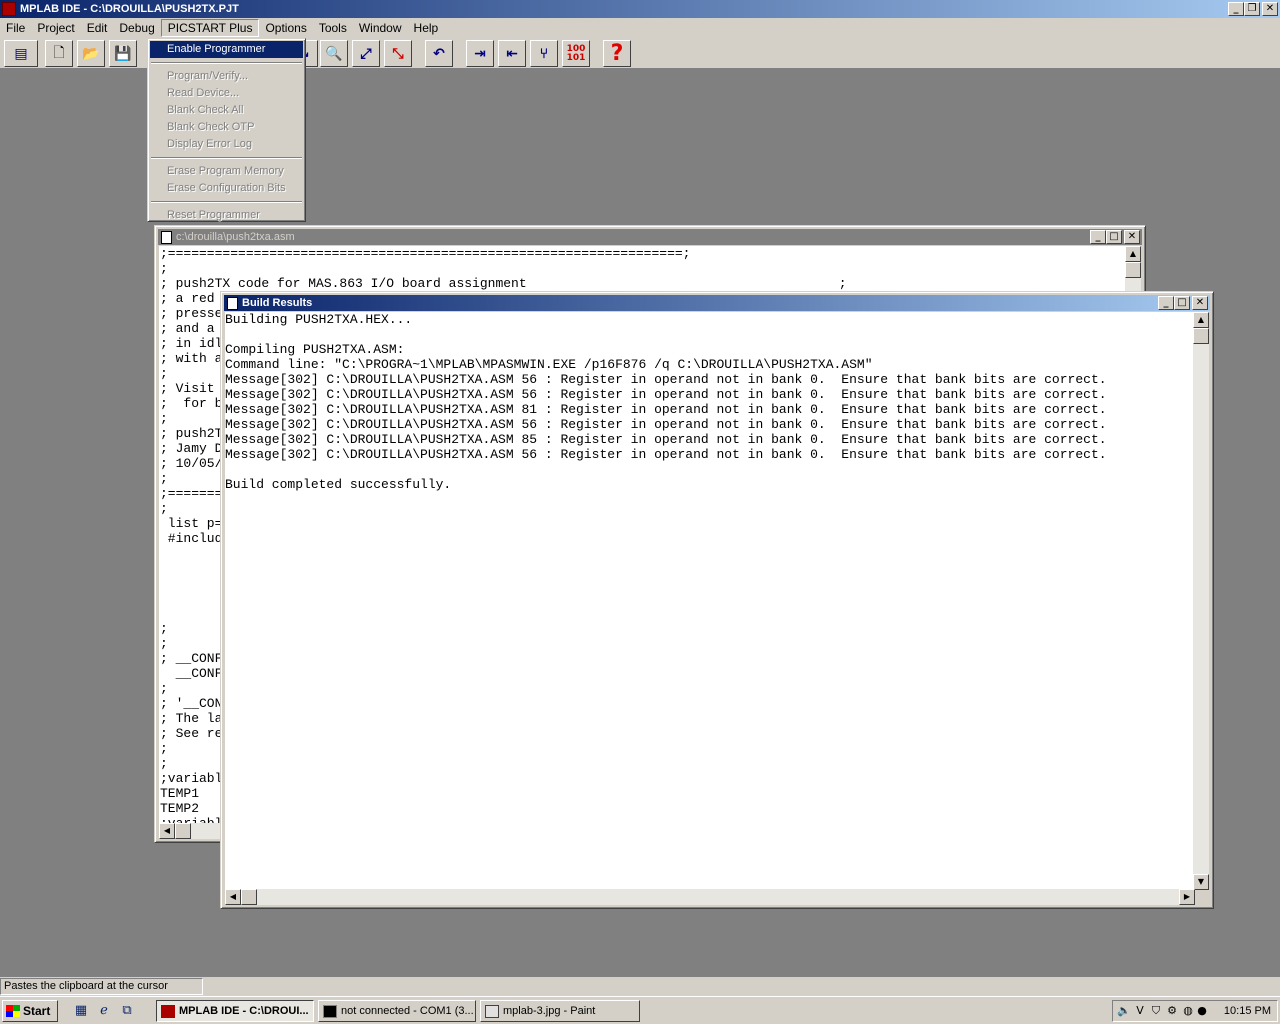 This screenshot has width=1280, height=1024. I want to click on output-line: Build completed successfully., so click(338, 484).